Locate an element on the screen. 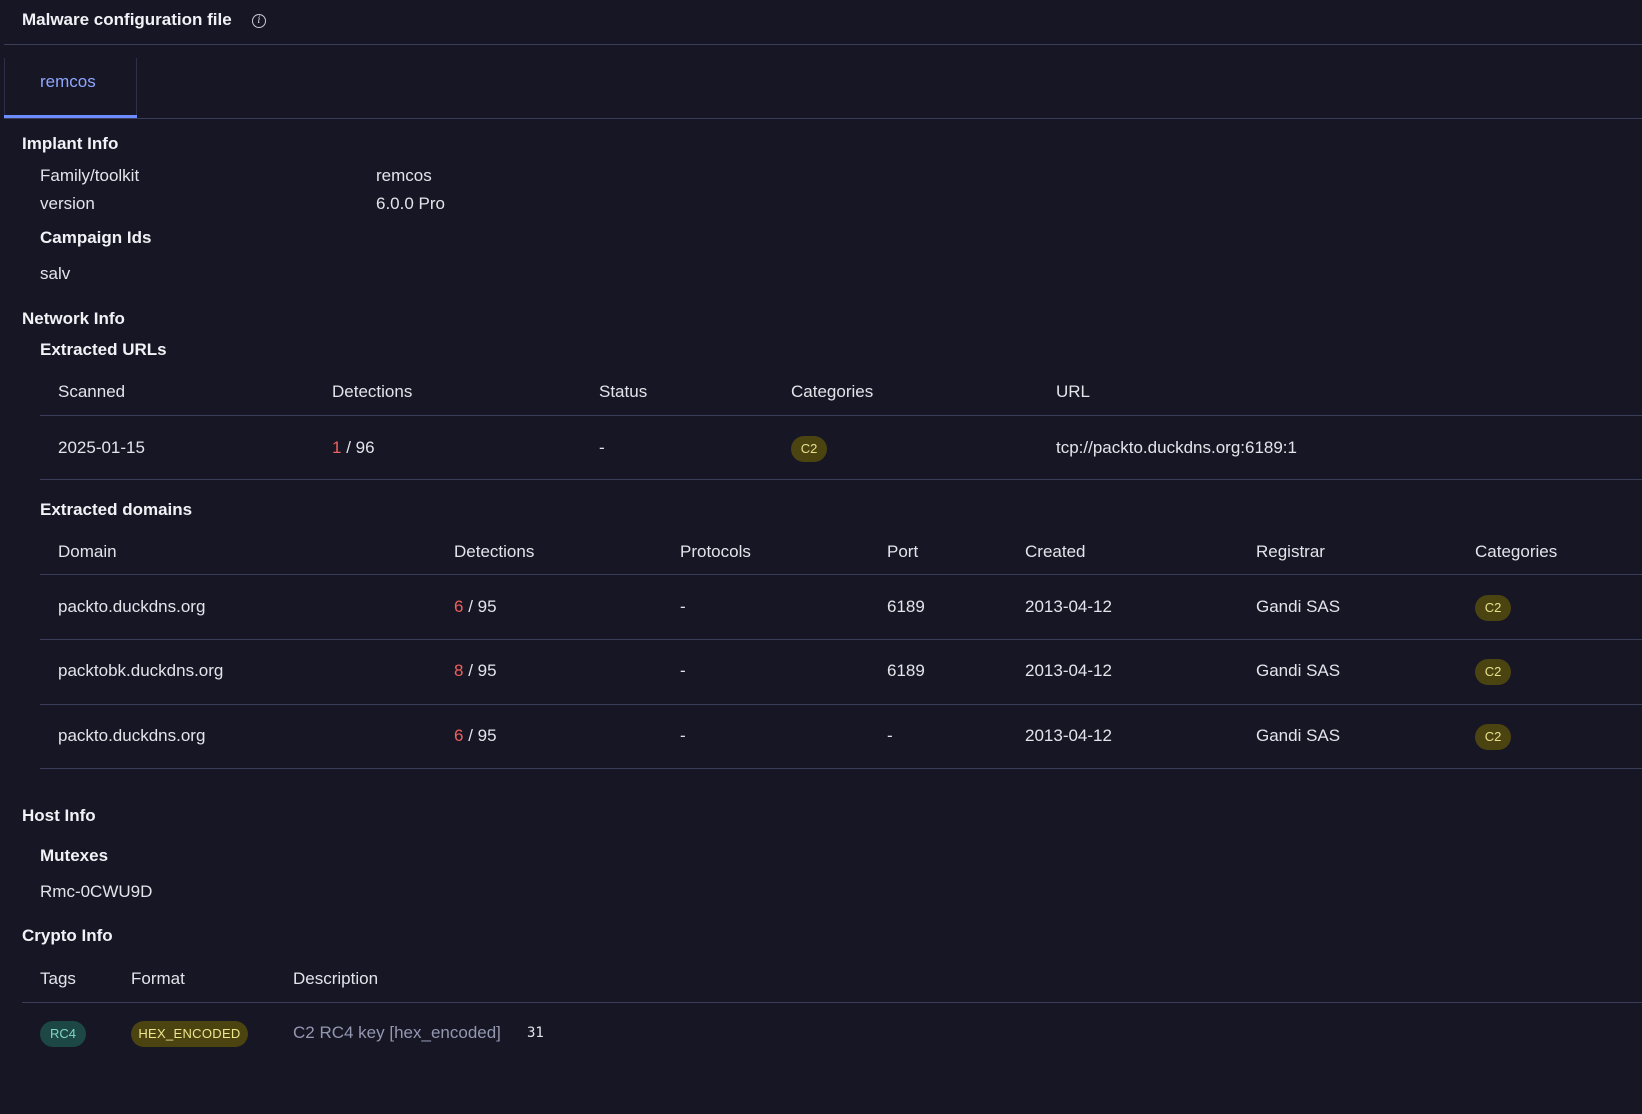 The image size is (1642, 1114). domains-col-registrar: Registrar is located at coordinates (1290, 551).